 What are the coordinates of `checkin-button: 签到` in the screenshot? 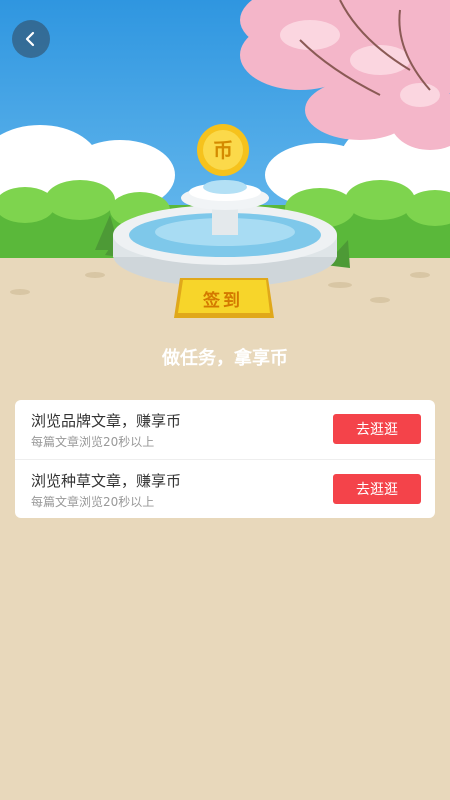 It's located at (223, 298).